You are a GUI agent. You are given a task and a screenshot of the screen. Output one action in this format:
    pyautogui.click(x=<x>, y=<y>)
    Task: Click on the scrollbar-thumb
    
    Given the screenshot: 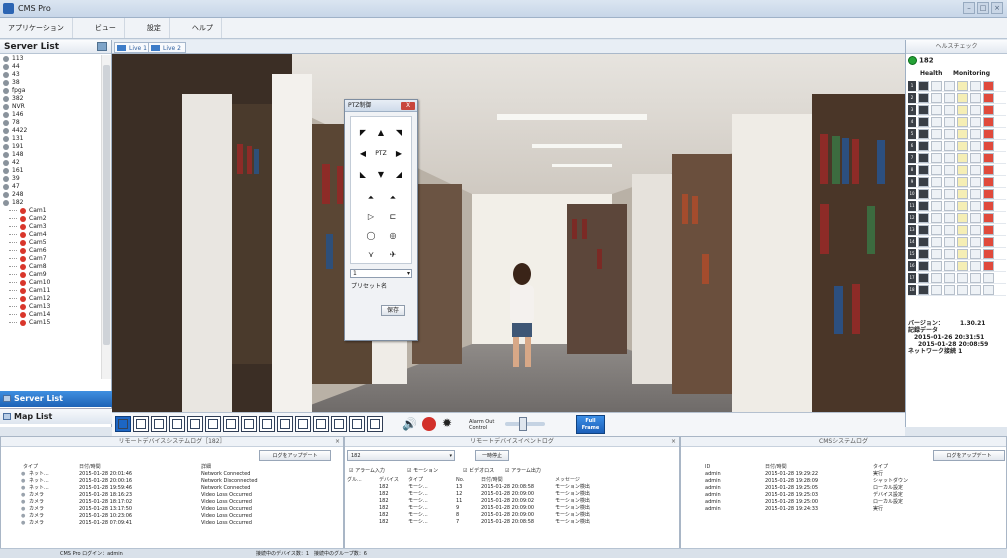 What is the action you would take?
    pyautogui.click(x=106, y=205)
    